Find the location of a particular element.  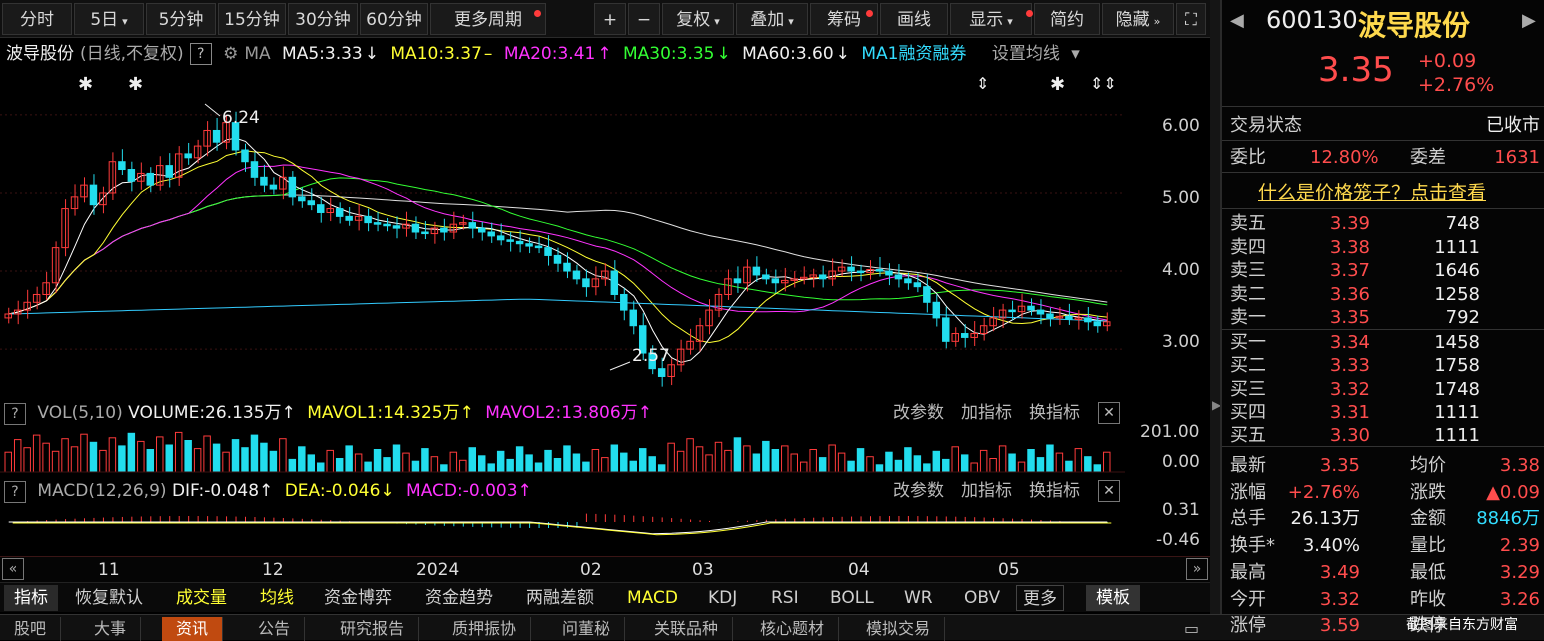

tab-template: 模板 is located at coordinates (1113, 598).